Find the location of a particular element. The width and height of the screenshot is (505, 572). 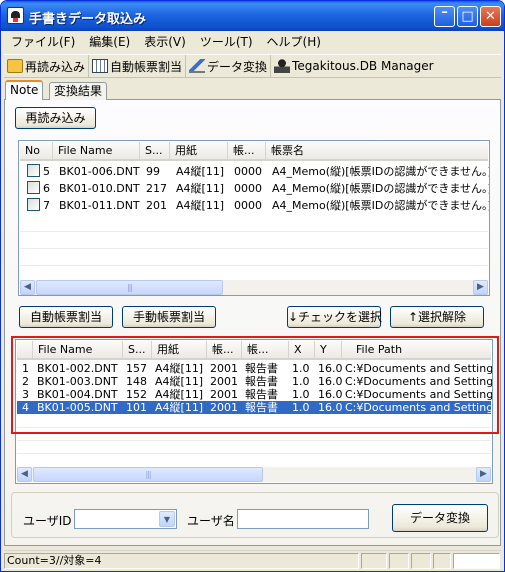

row-size: 217 is located at coordinates (156, 188).